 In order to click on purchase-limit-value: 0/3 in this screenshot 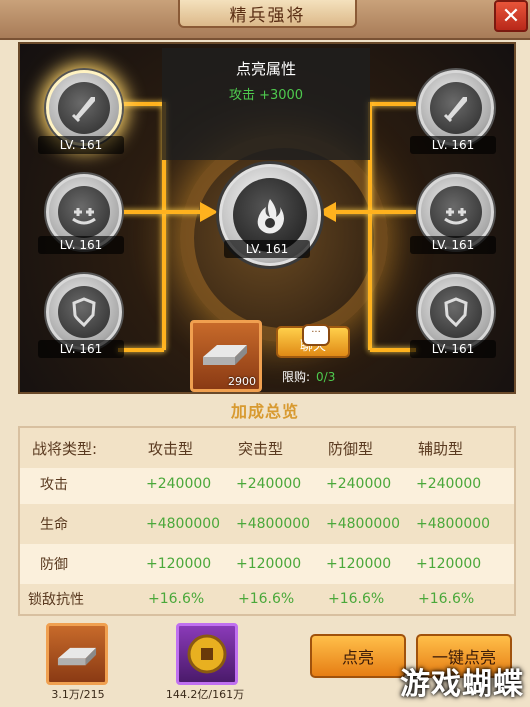, I will do `click(326, 377)`.